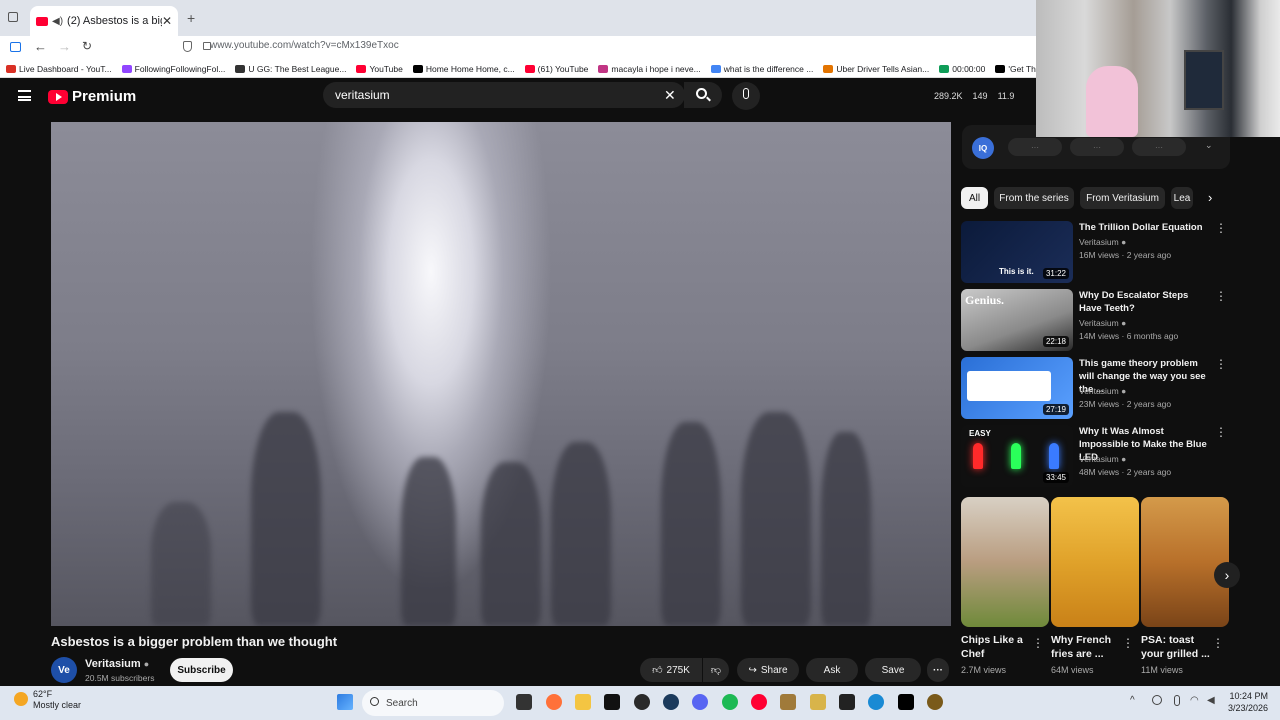  Describe the element at coordinates (57, 700) in the screenshot. I see `weather-widget: 62°F Mostly clear` at that location.